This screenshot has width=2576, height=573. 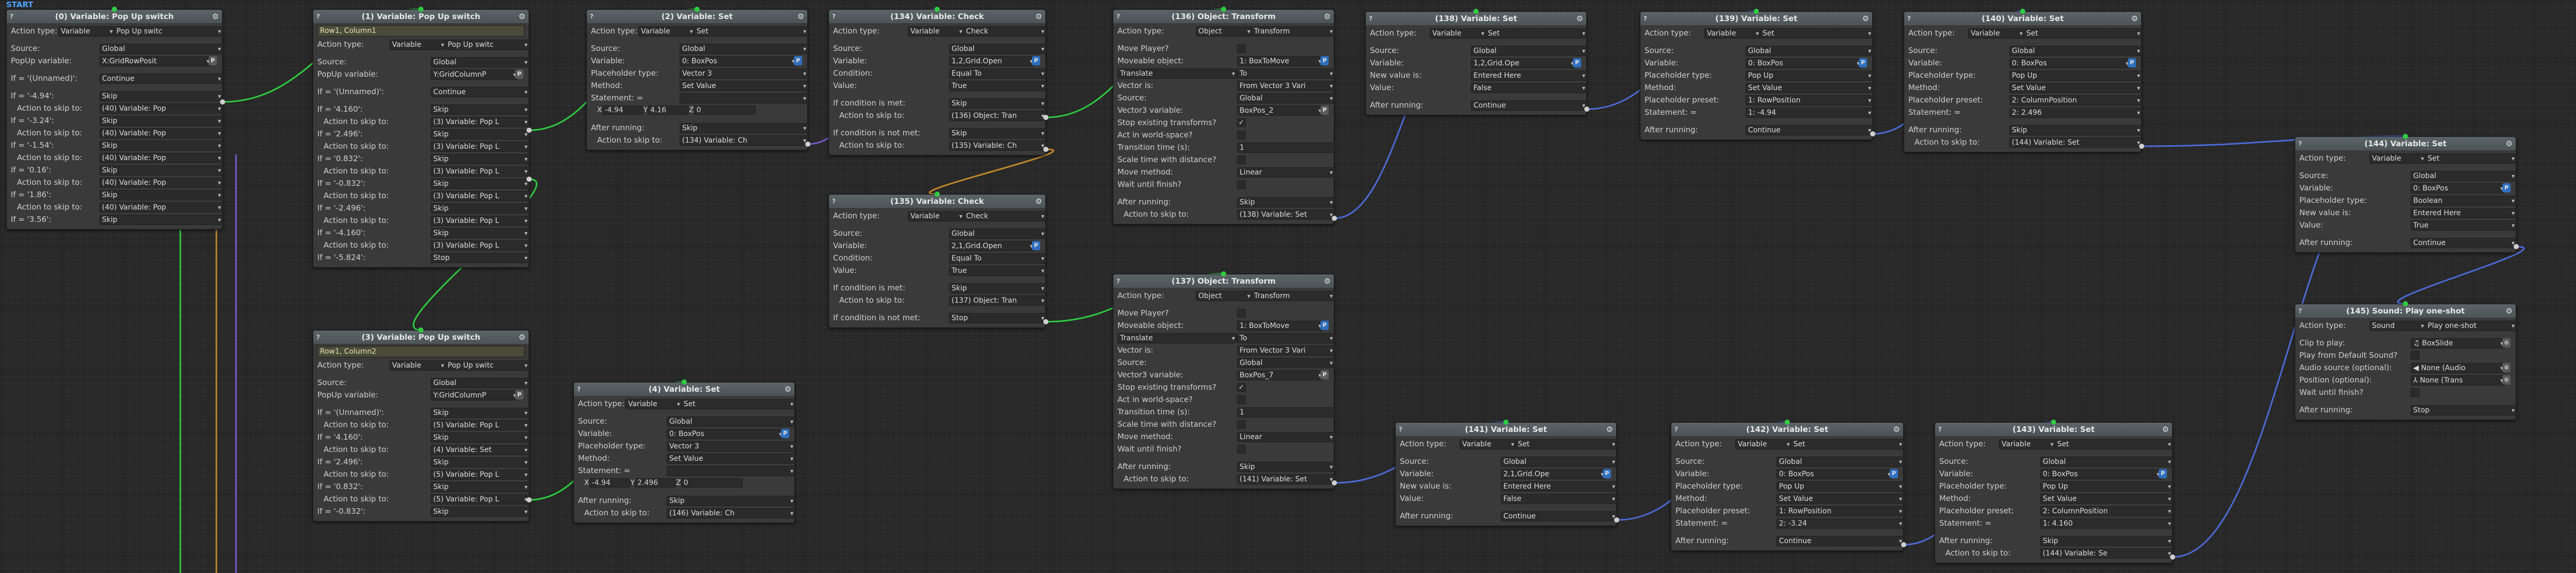 I want to click on play-from-default-sound-checkbox, so click(x=2415, y=355).